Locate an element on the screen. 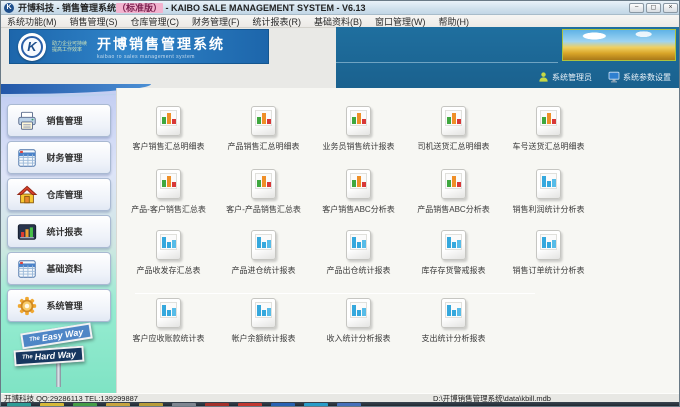 The image size is (680, 407). slogan-line1: 助力企业可持续 is located at coordinates (70, 43).